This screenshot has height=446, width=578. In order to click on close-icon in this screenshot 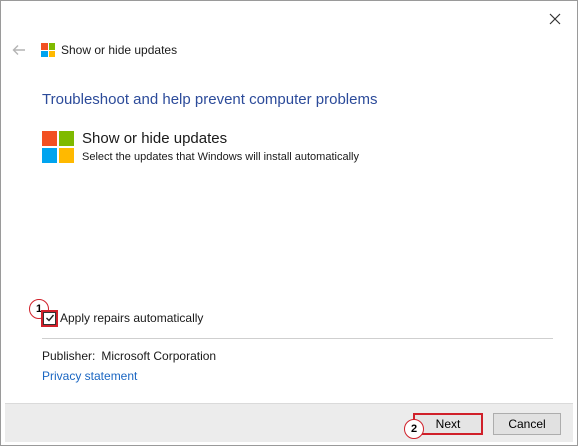, I will do `click(555, 19)`.